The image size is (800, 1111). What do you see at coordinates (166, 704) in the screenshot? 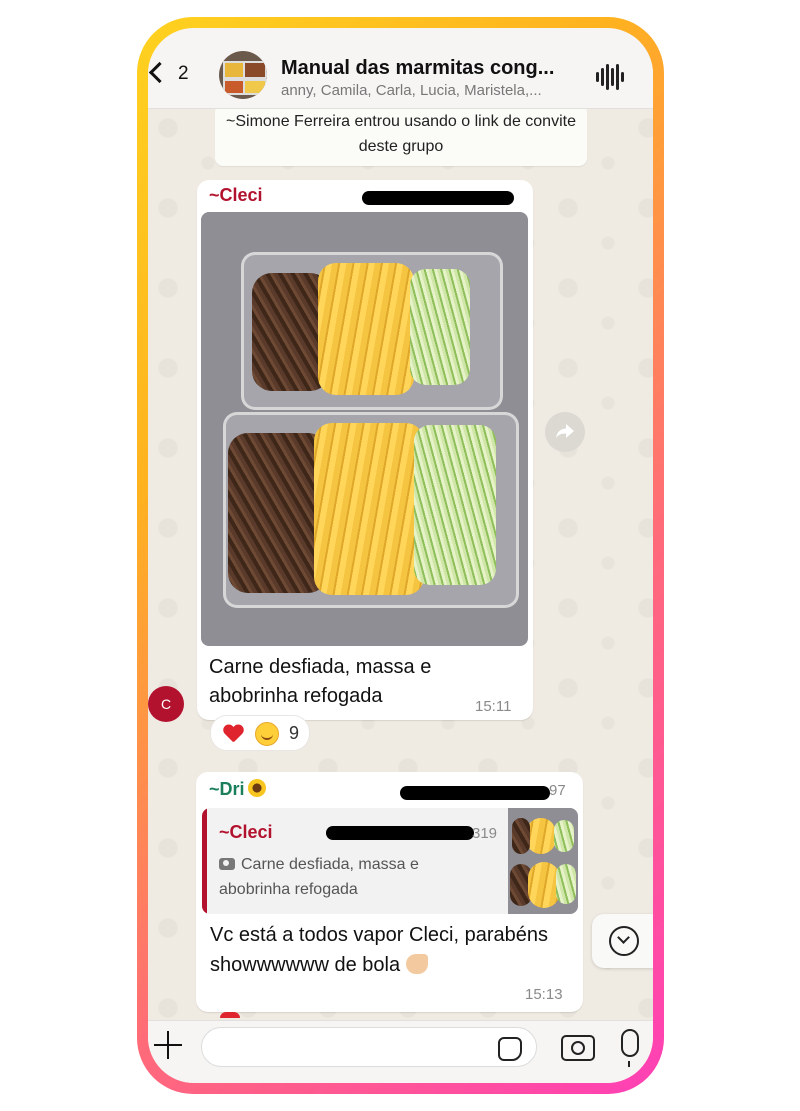
I see `sender-avatar: C` at bounding box center [166, 704].